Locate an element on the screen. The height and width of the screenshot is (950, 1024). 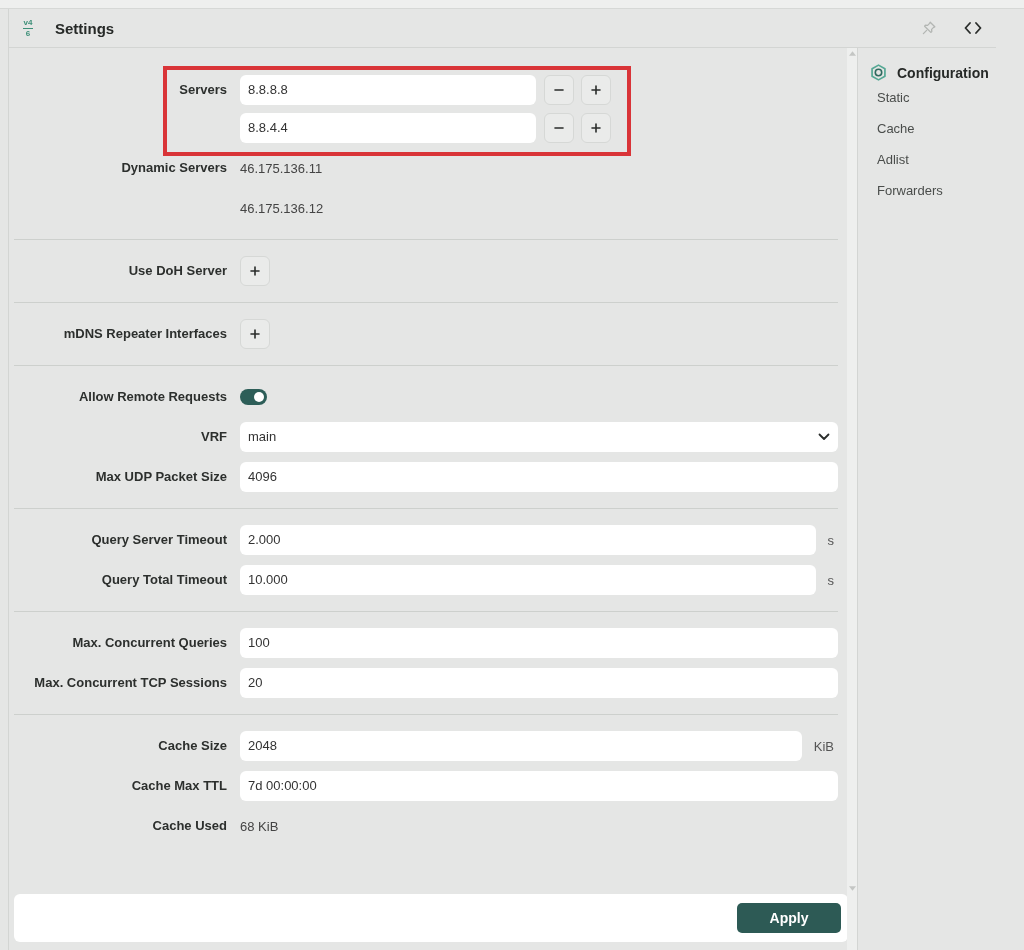
server-address: 46.175.136.12 is located at coordinates (282, 208).